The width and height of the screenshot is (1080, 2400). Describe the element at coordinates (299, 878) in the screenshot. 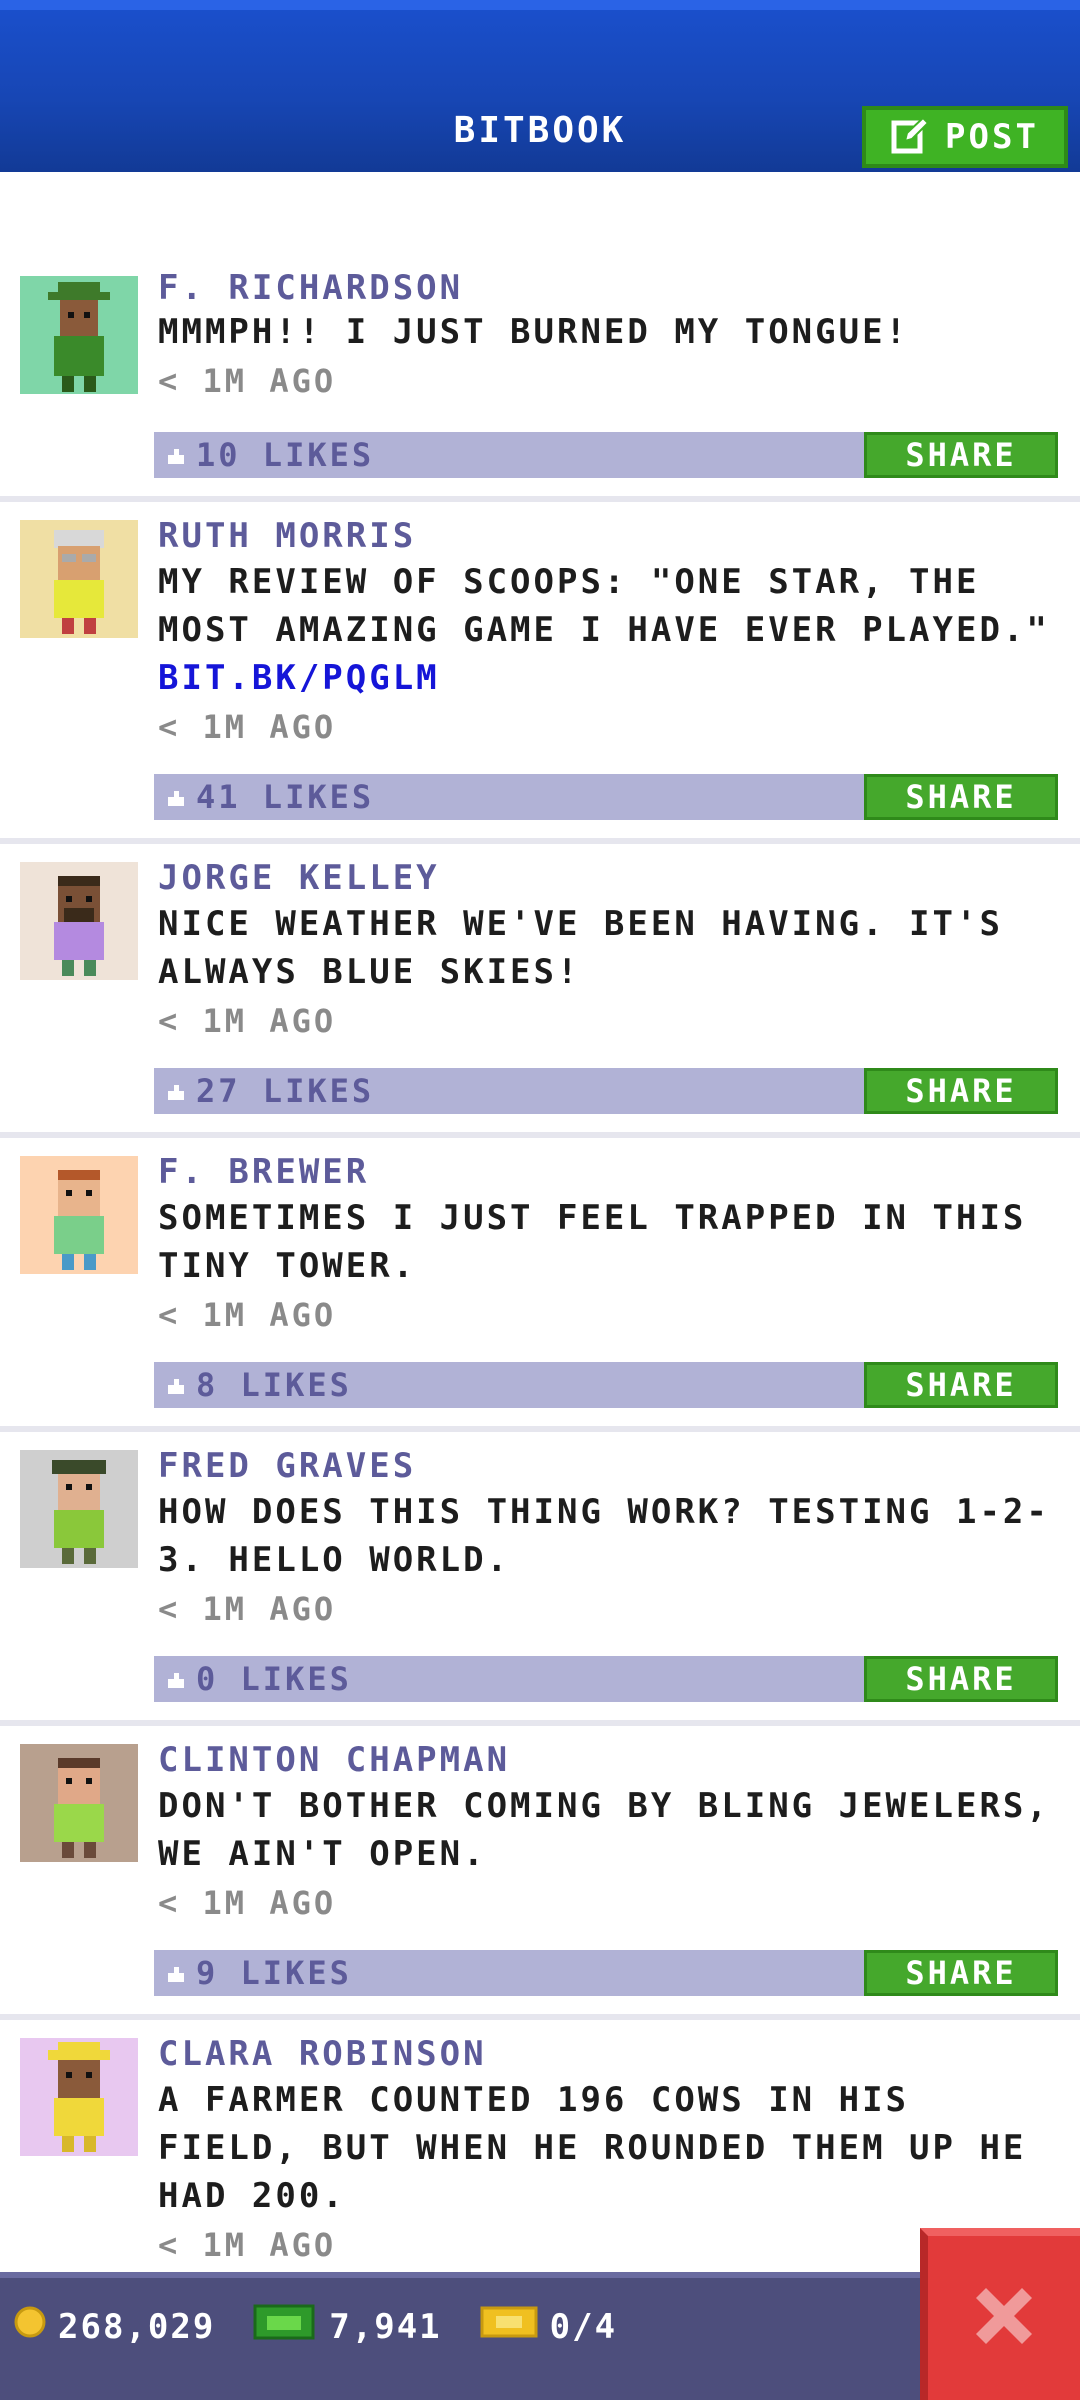

I see `post-author: JORGE KELLEY` at that location.